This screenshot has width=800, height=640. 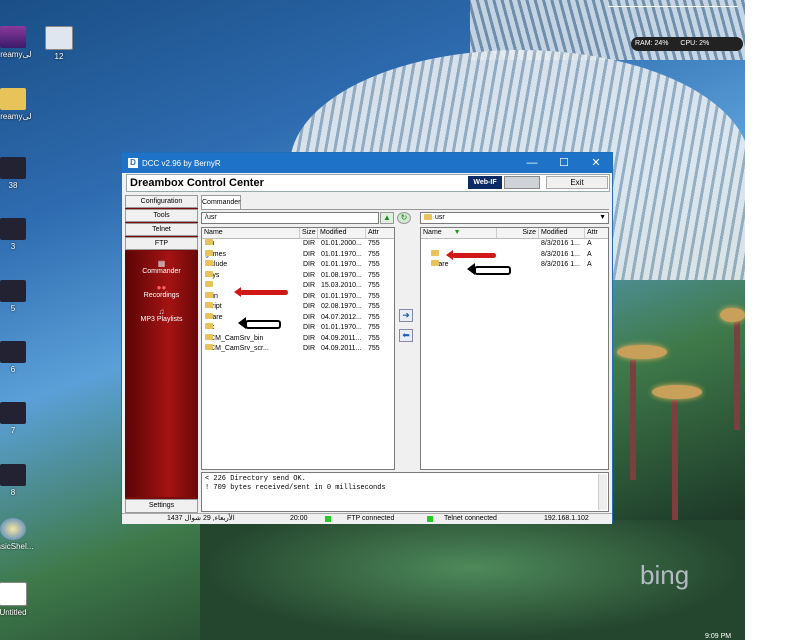 I want to click on window-titlebar: D DCC v2.96 by BernyR — ☐ ✕, so click(x=367, y=163).